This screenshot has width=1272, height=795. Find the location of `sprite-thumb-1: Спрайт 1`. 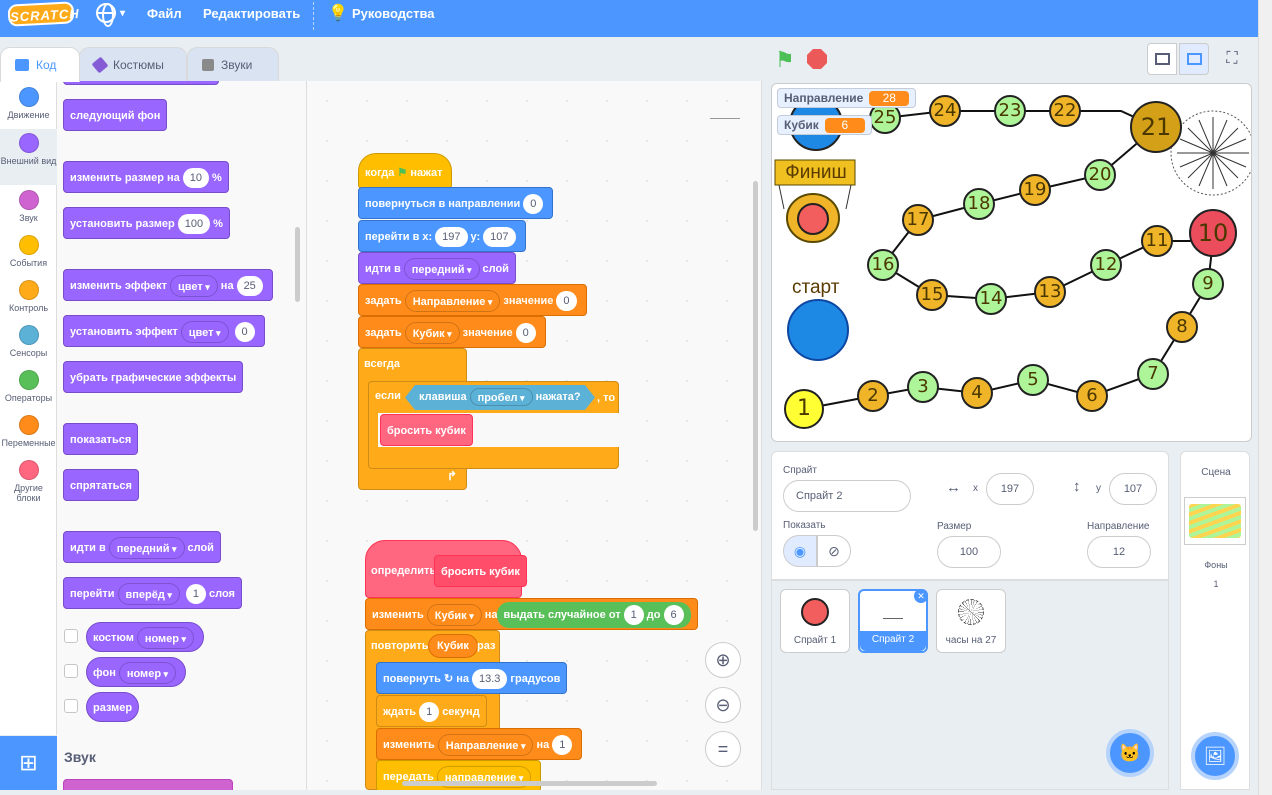

sprite-thumb-1: Спрайт 1 is located at coordinates (815, 621).